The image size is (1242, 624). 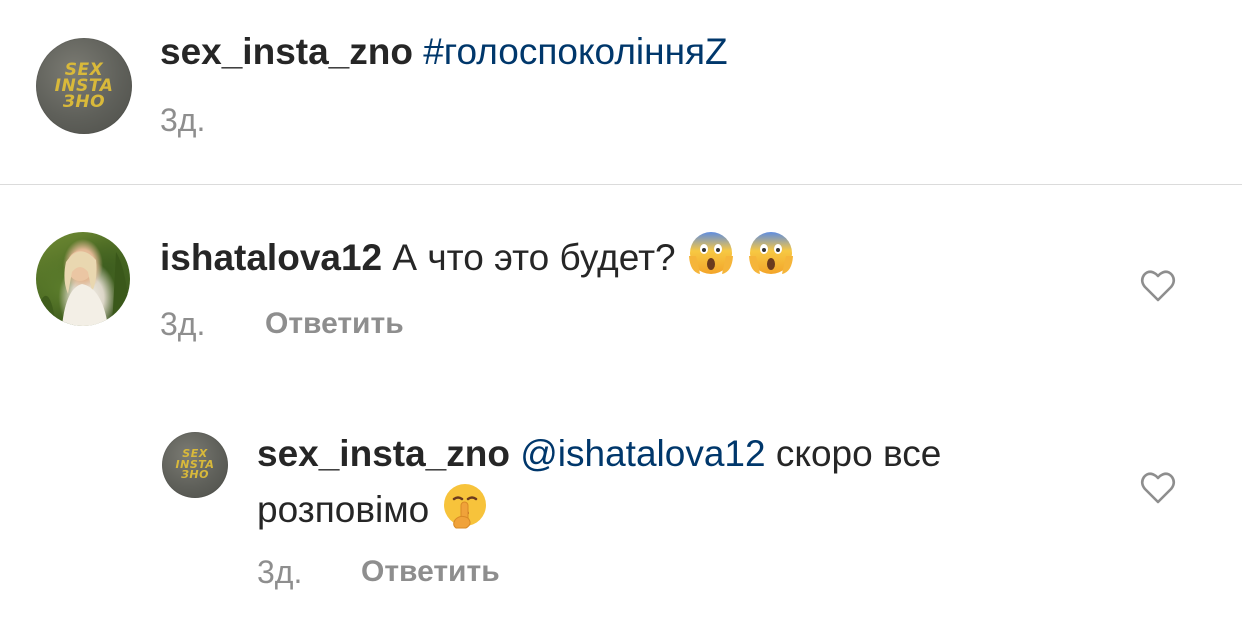 I want to click on reply-line-1: sex_insta_zno @ishatalova12 скоро все, so click(x=599, y=454).